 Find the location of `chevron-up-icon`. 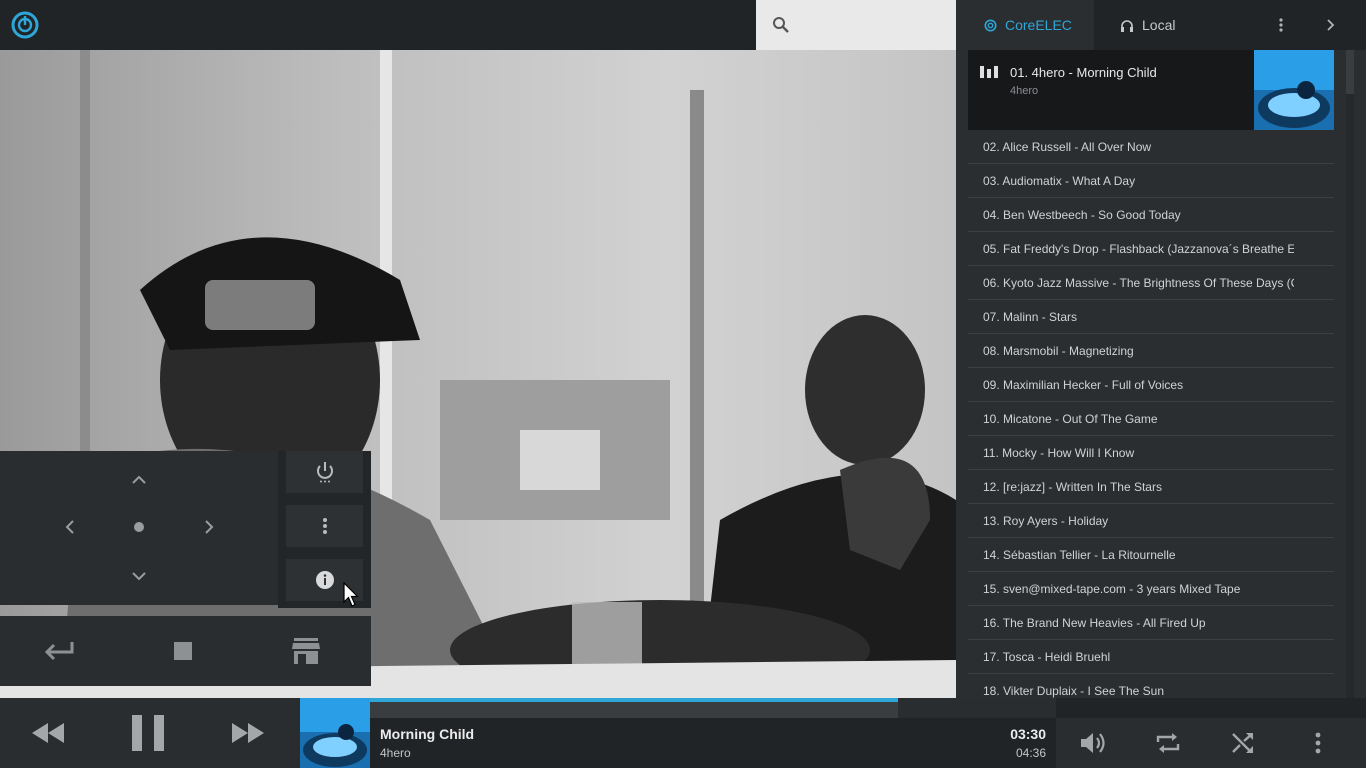

chevron-up-icon is located at coordinates (139, 479).